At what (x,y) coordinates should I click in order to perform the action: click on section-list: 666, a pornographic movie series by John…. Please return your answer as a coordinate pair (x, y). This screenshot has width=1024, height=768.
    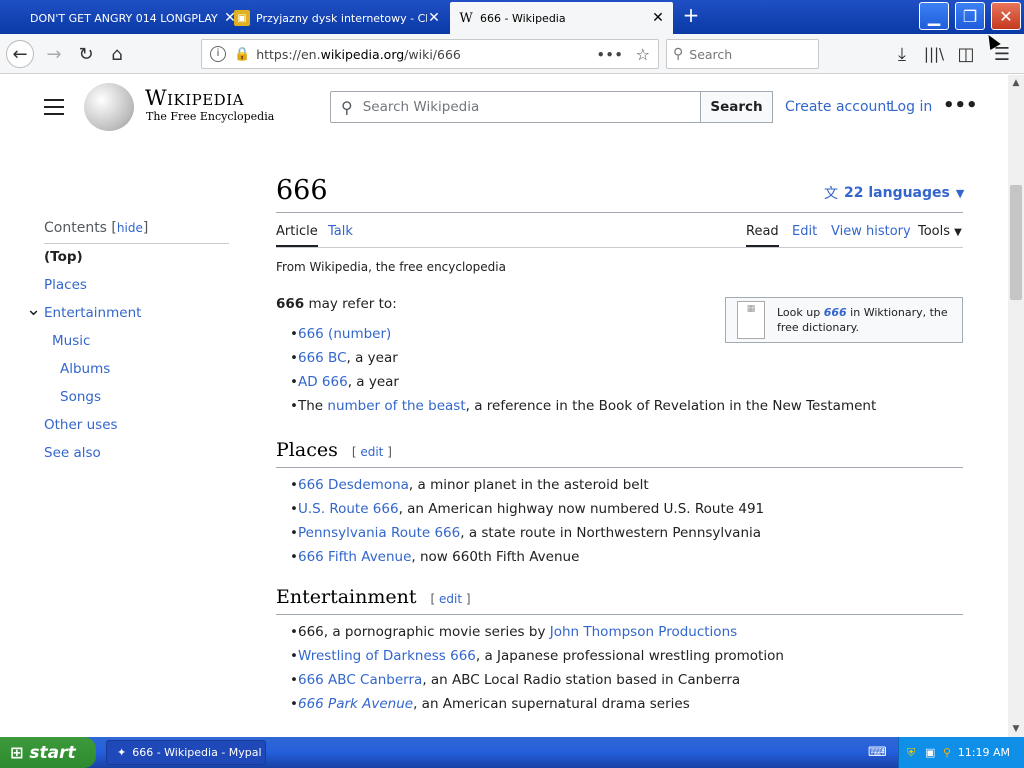
    Looking at the image, I should click on (619, 671).